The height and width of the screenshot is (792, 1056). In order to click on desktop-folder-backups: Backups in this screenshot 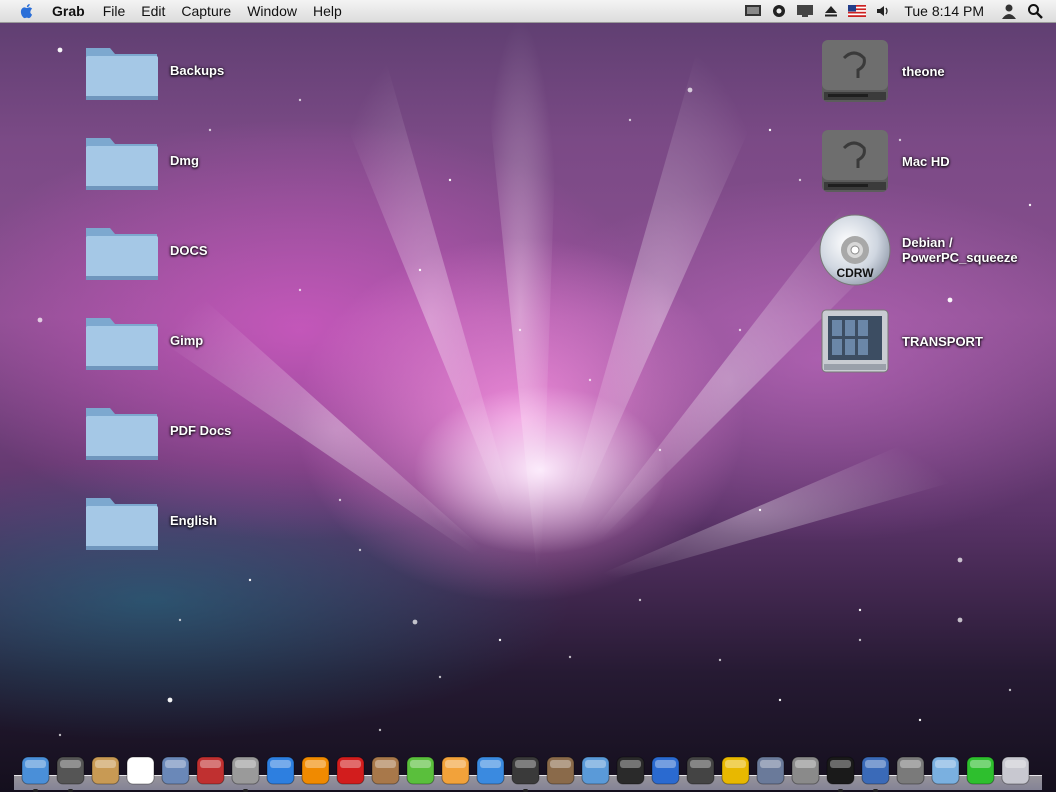, I will do `click(154, 70)`.